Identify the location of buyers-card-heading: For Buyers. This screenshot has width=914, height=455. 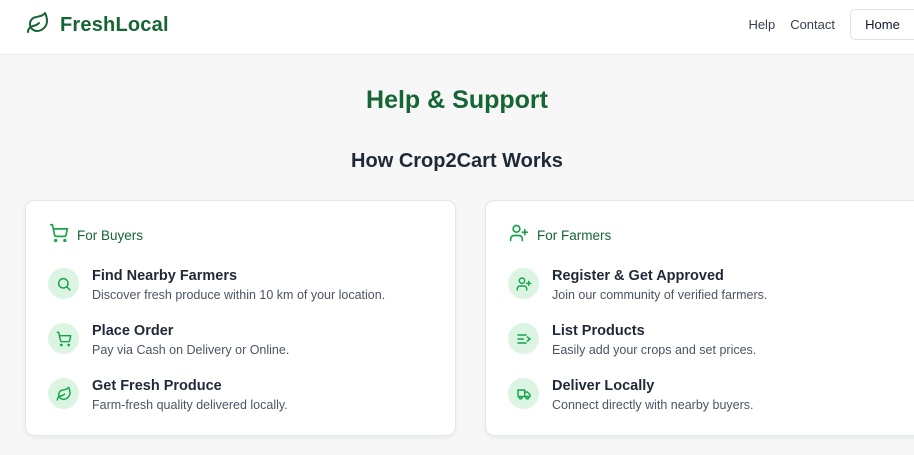
(96, 235).